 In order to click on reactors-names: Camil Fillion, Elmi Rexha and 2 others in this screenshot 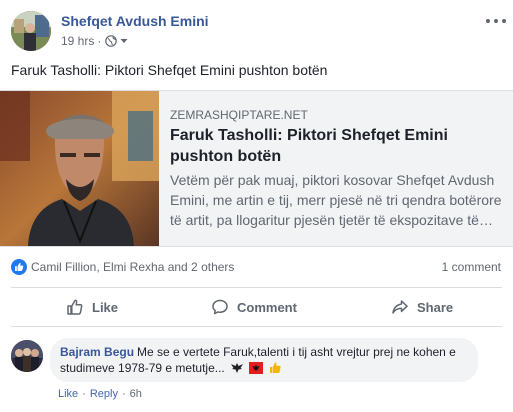, I will do `click(132, 267)`.